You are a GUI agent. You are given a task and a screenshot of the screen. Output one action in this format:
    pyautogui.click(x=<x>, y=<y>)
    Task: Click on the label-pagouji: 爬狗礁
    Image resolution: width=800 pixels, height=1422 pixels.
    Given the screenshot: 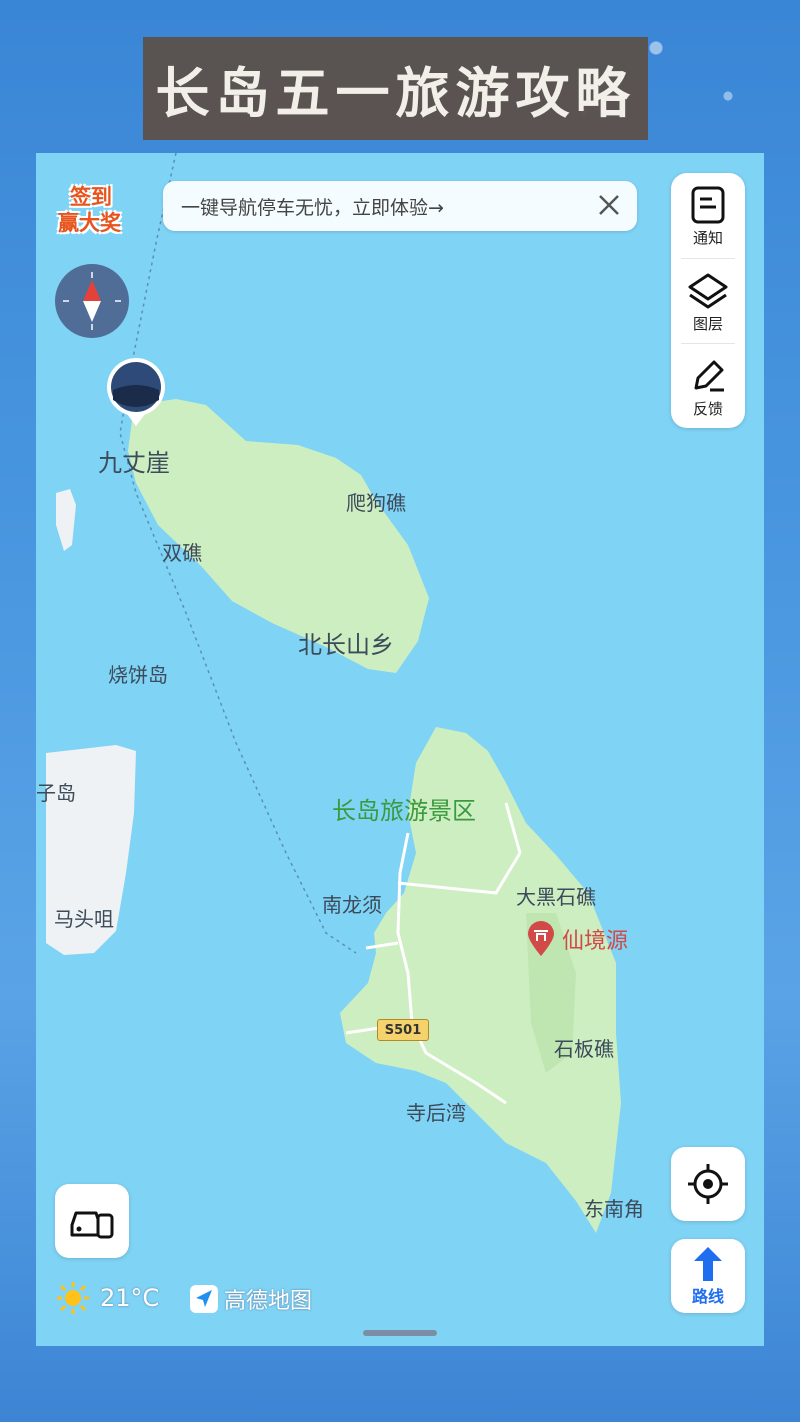 What is the action you would take?
    pyautogui.click(x=376, y=501)
    